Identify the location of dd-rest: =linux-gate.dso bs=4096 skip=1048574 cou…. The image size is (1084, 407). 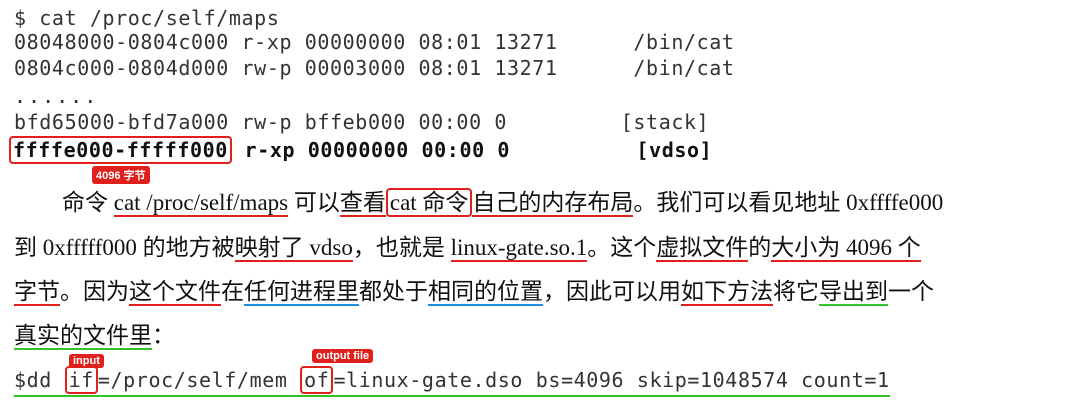
(611, 380).